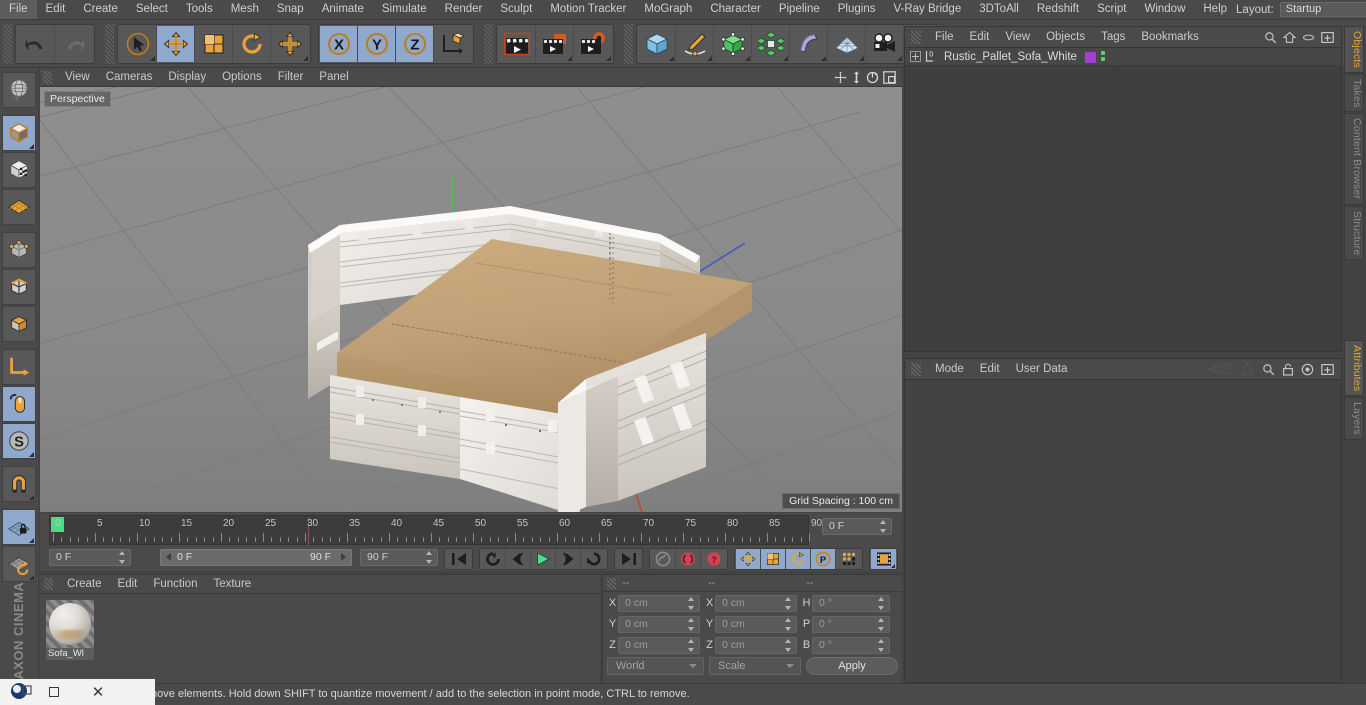  I want to click on edges-mode-button, so click(19, 287).